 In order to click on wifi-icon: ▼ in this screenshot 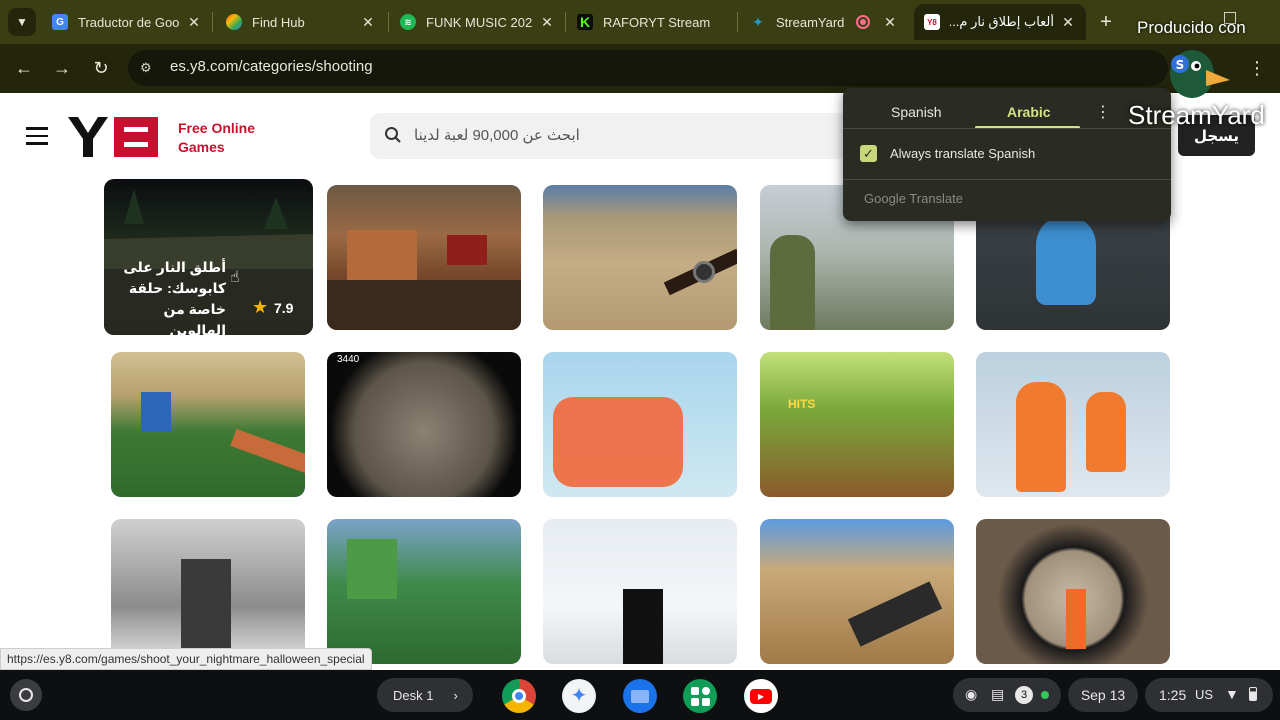, I will do `click(1232, 694)`.